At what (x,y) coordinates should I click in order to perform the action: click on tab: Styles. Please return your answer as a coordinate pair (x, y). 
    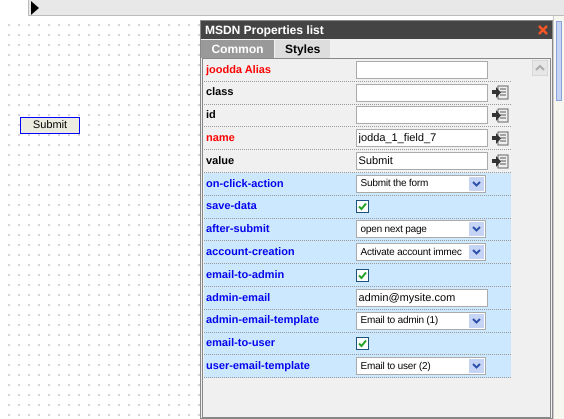
    Looking at the image, I should click on (302, 49).